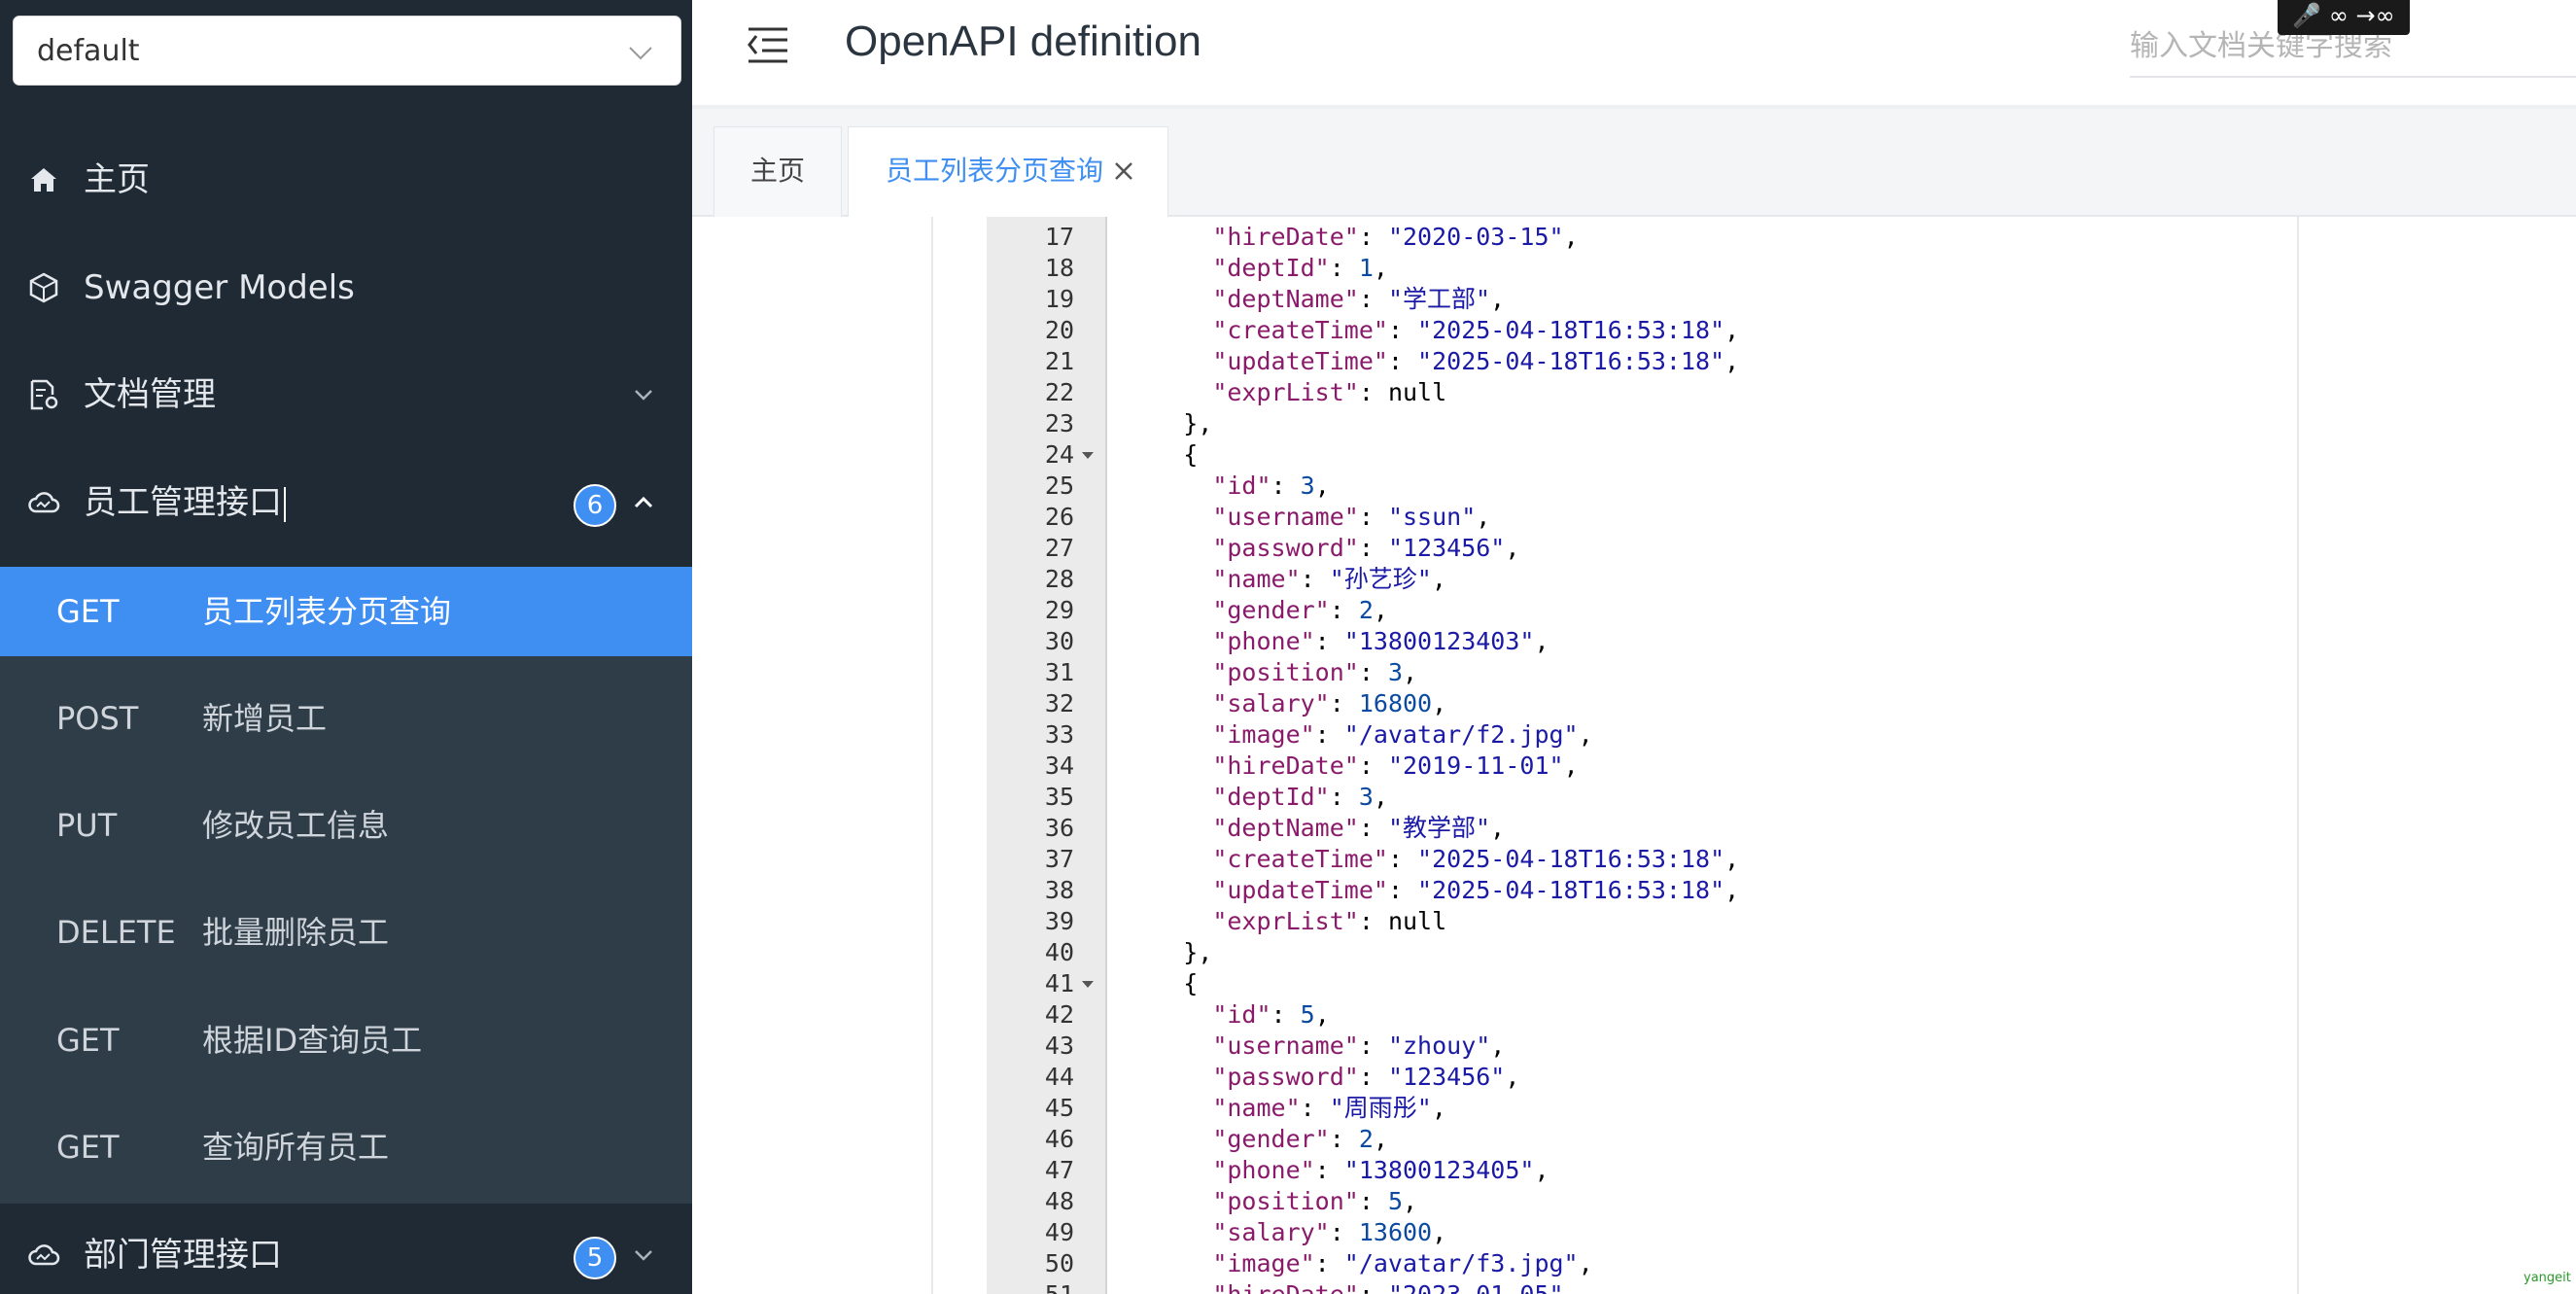 The height and width of the screenshot is (1294, 2576). What do you see at coordinates (1059, 1139) in the screenshot?
I see `line-number: 46` at bounding box center [1059, 1139].